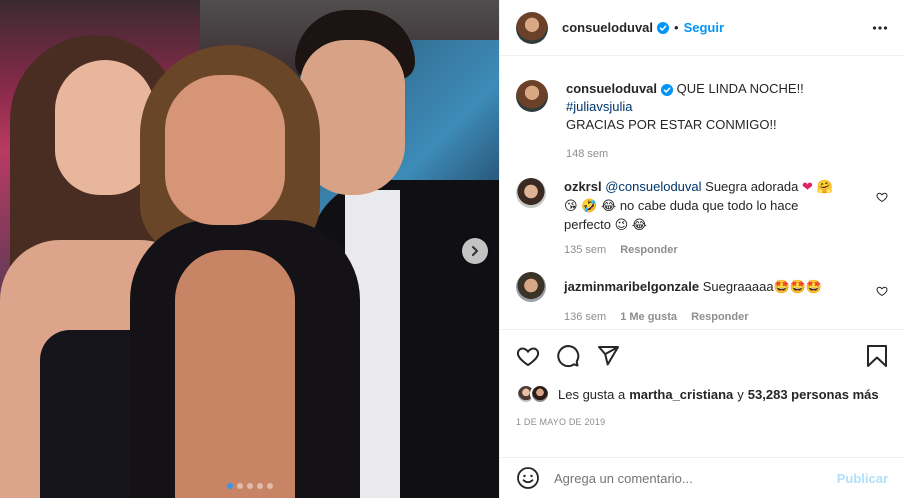 This screenshot has width=904, height=498. What do you see at coordinates (592, 394) in the screenshot?
I see `likes-prefix: Les gusta a` at bounding box center [592, 394].